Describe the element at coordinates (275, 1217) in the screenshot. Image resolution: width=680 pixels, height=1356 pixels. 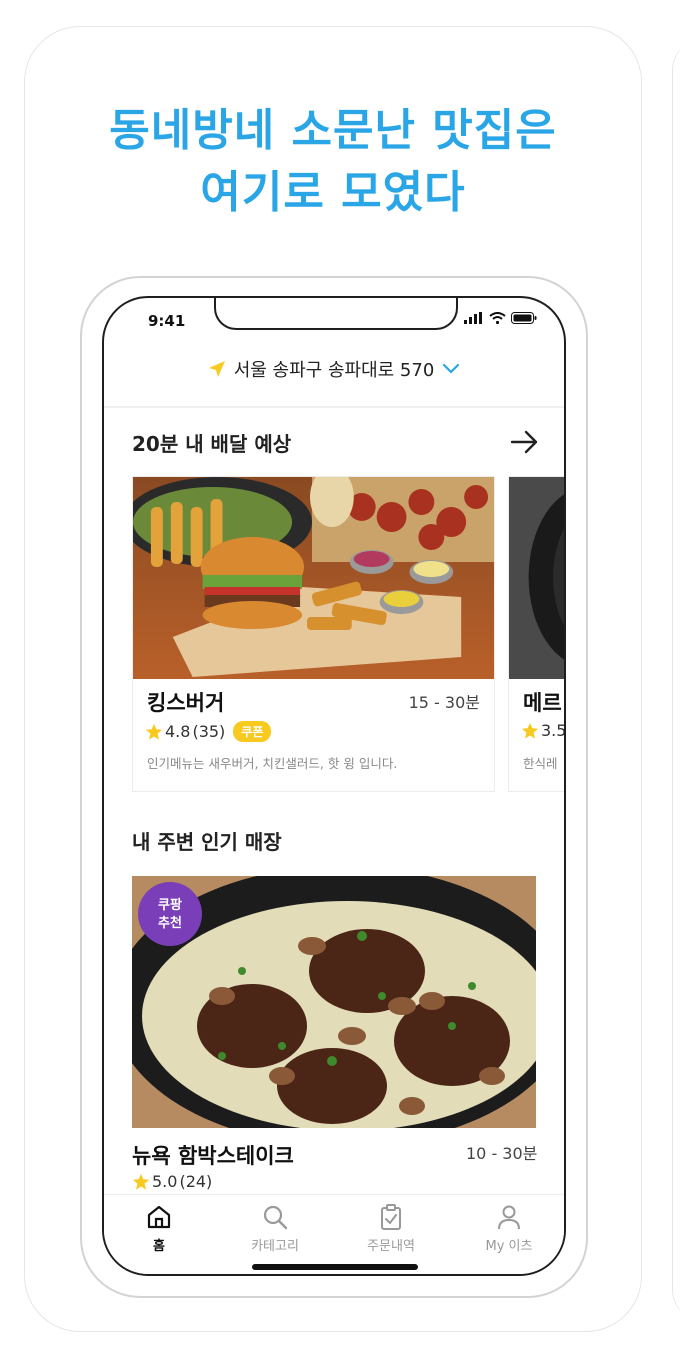
I see `search-icon` at that location.